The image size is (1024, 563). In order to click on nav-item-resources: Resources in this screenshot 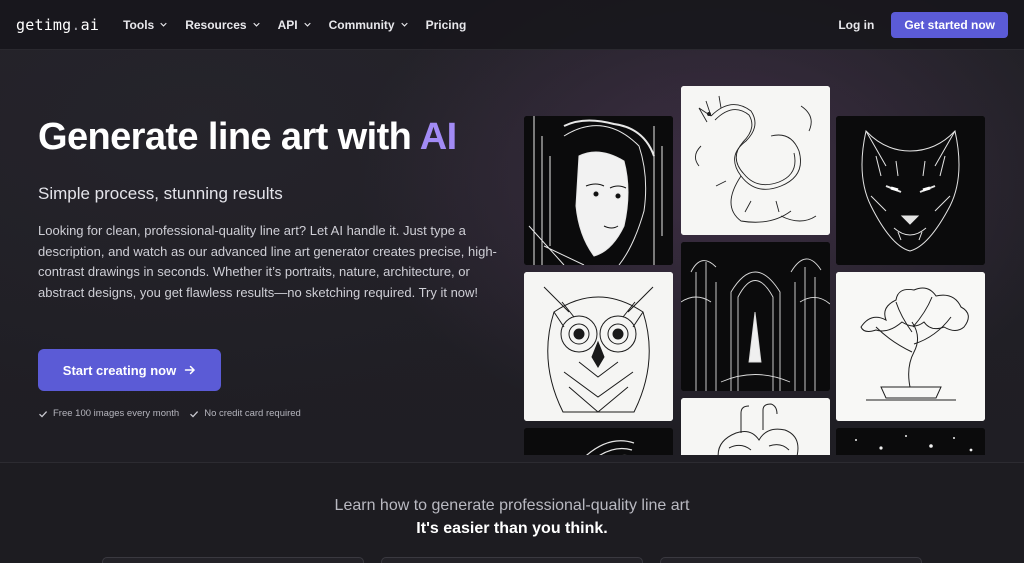, I will do `click(222, 24)`.